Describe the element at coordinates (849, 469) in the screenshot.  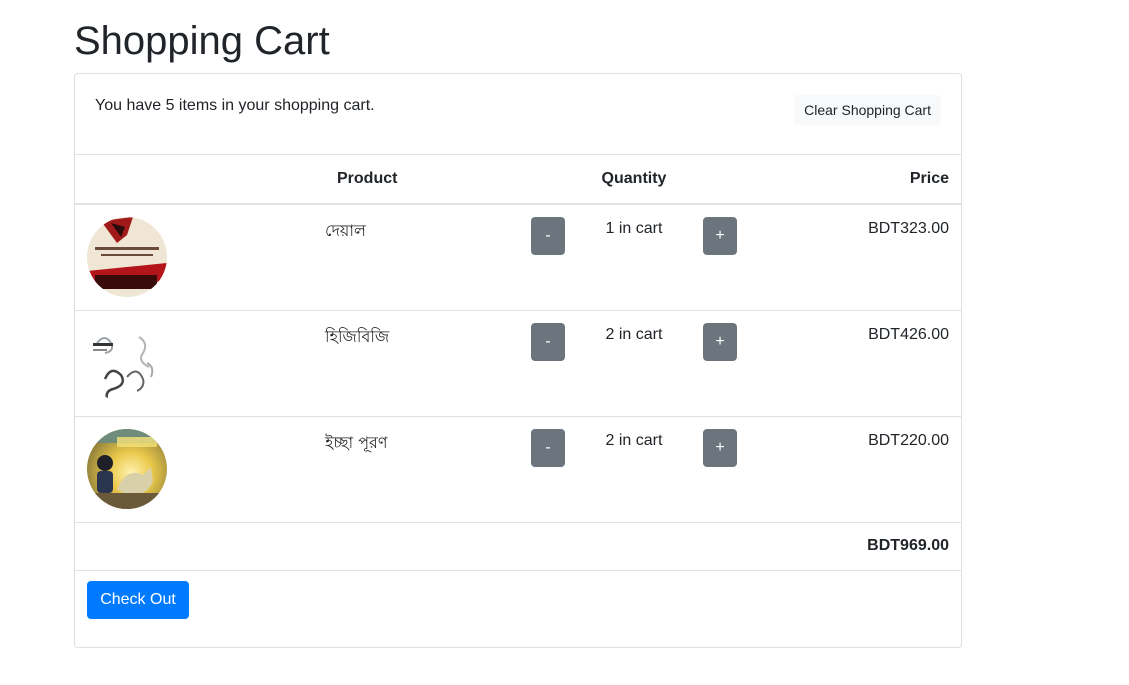
I see `price-cell: BDT220.00` at that location.